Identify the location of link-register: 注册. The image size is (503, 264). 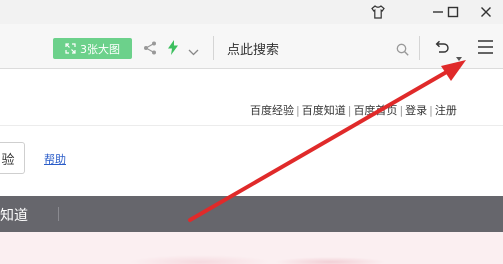
(446, 110).